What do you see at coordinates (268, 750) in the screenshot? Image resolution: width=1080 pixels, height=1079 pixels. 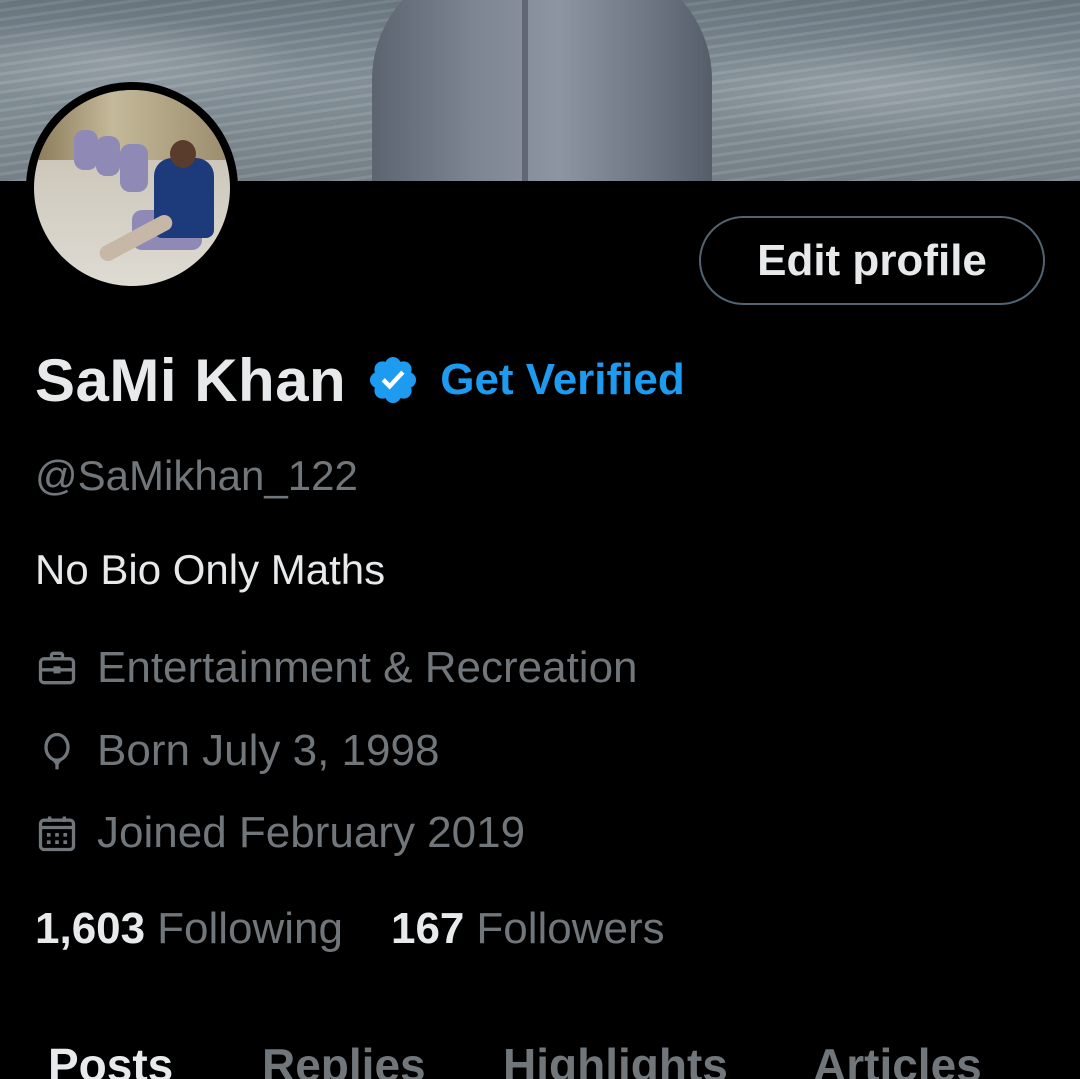 I see `born-text: Born July 3, 1998` at bounding box center [268, 750].